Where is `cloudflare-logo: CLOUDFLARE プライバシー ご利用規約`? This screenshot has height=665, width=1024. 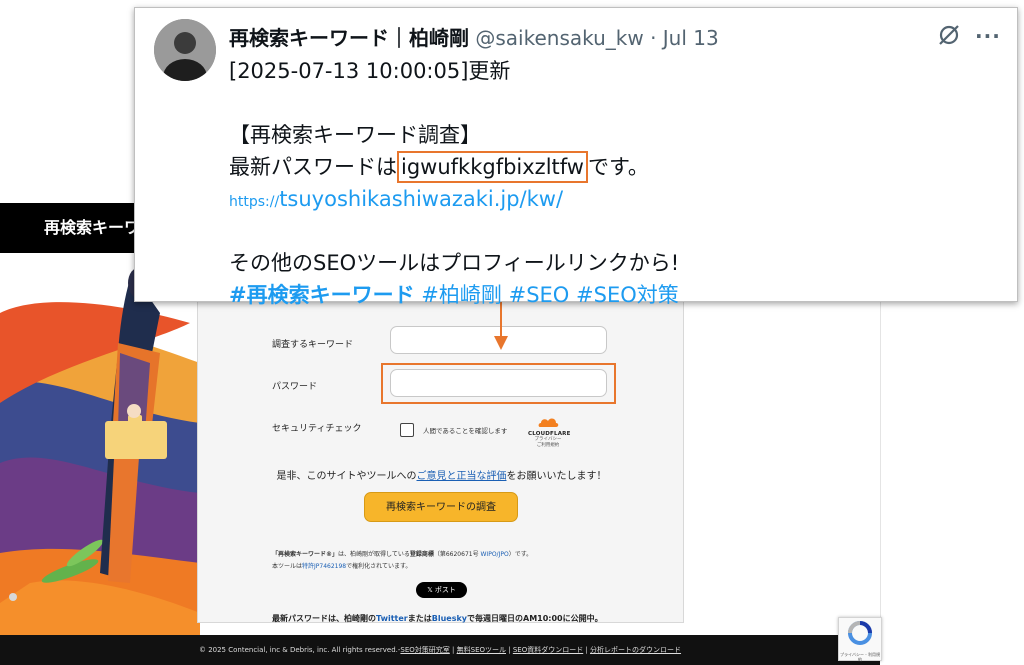
cloudflare-logo: CLOUDFLARE プライバシー ご利用規約 is located at coordinates (549, 432).